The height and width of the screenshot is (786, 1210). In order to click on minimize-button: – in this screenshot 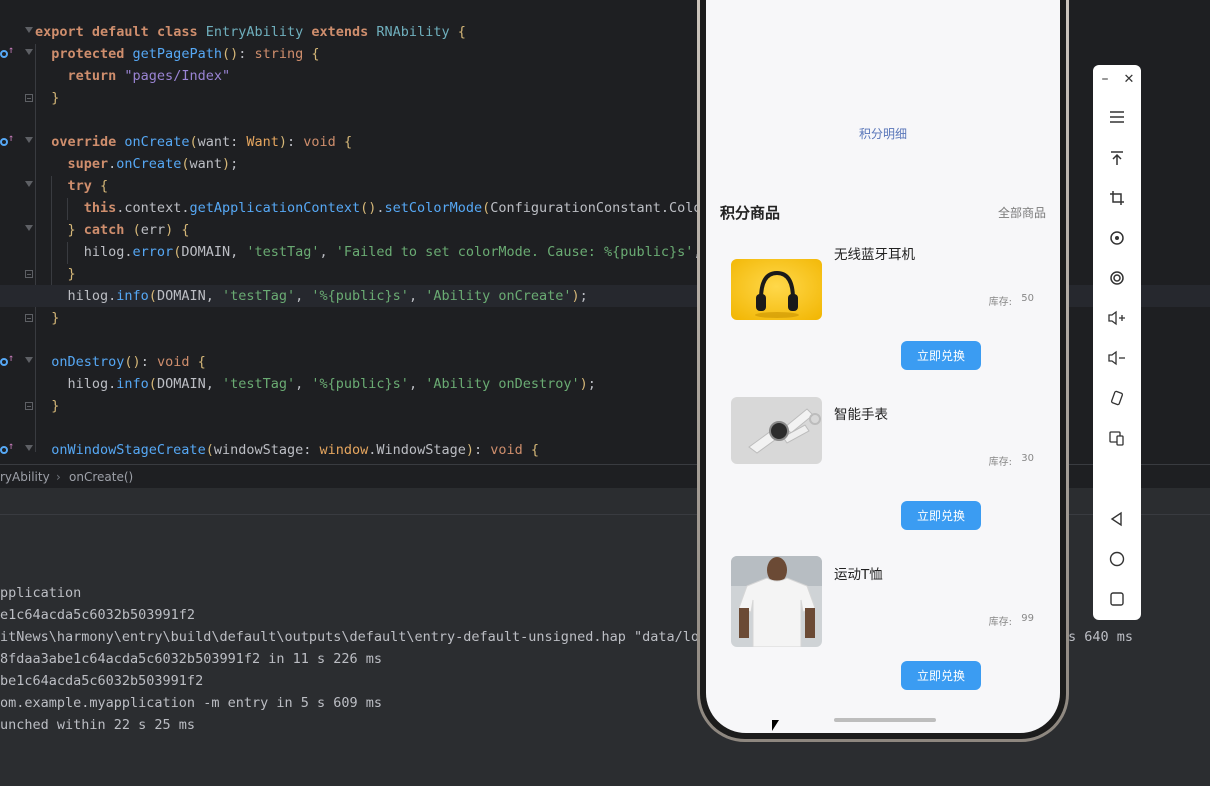, I will do `click(1105, 79)`.